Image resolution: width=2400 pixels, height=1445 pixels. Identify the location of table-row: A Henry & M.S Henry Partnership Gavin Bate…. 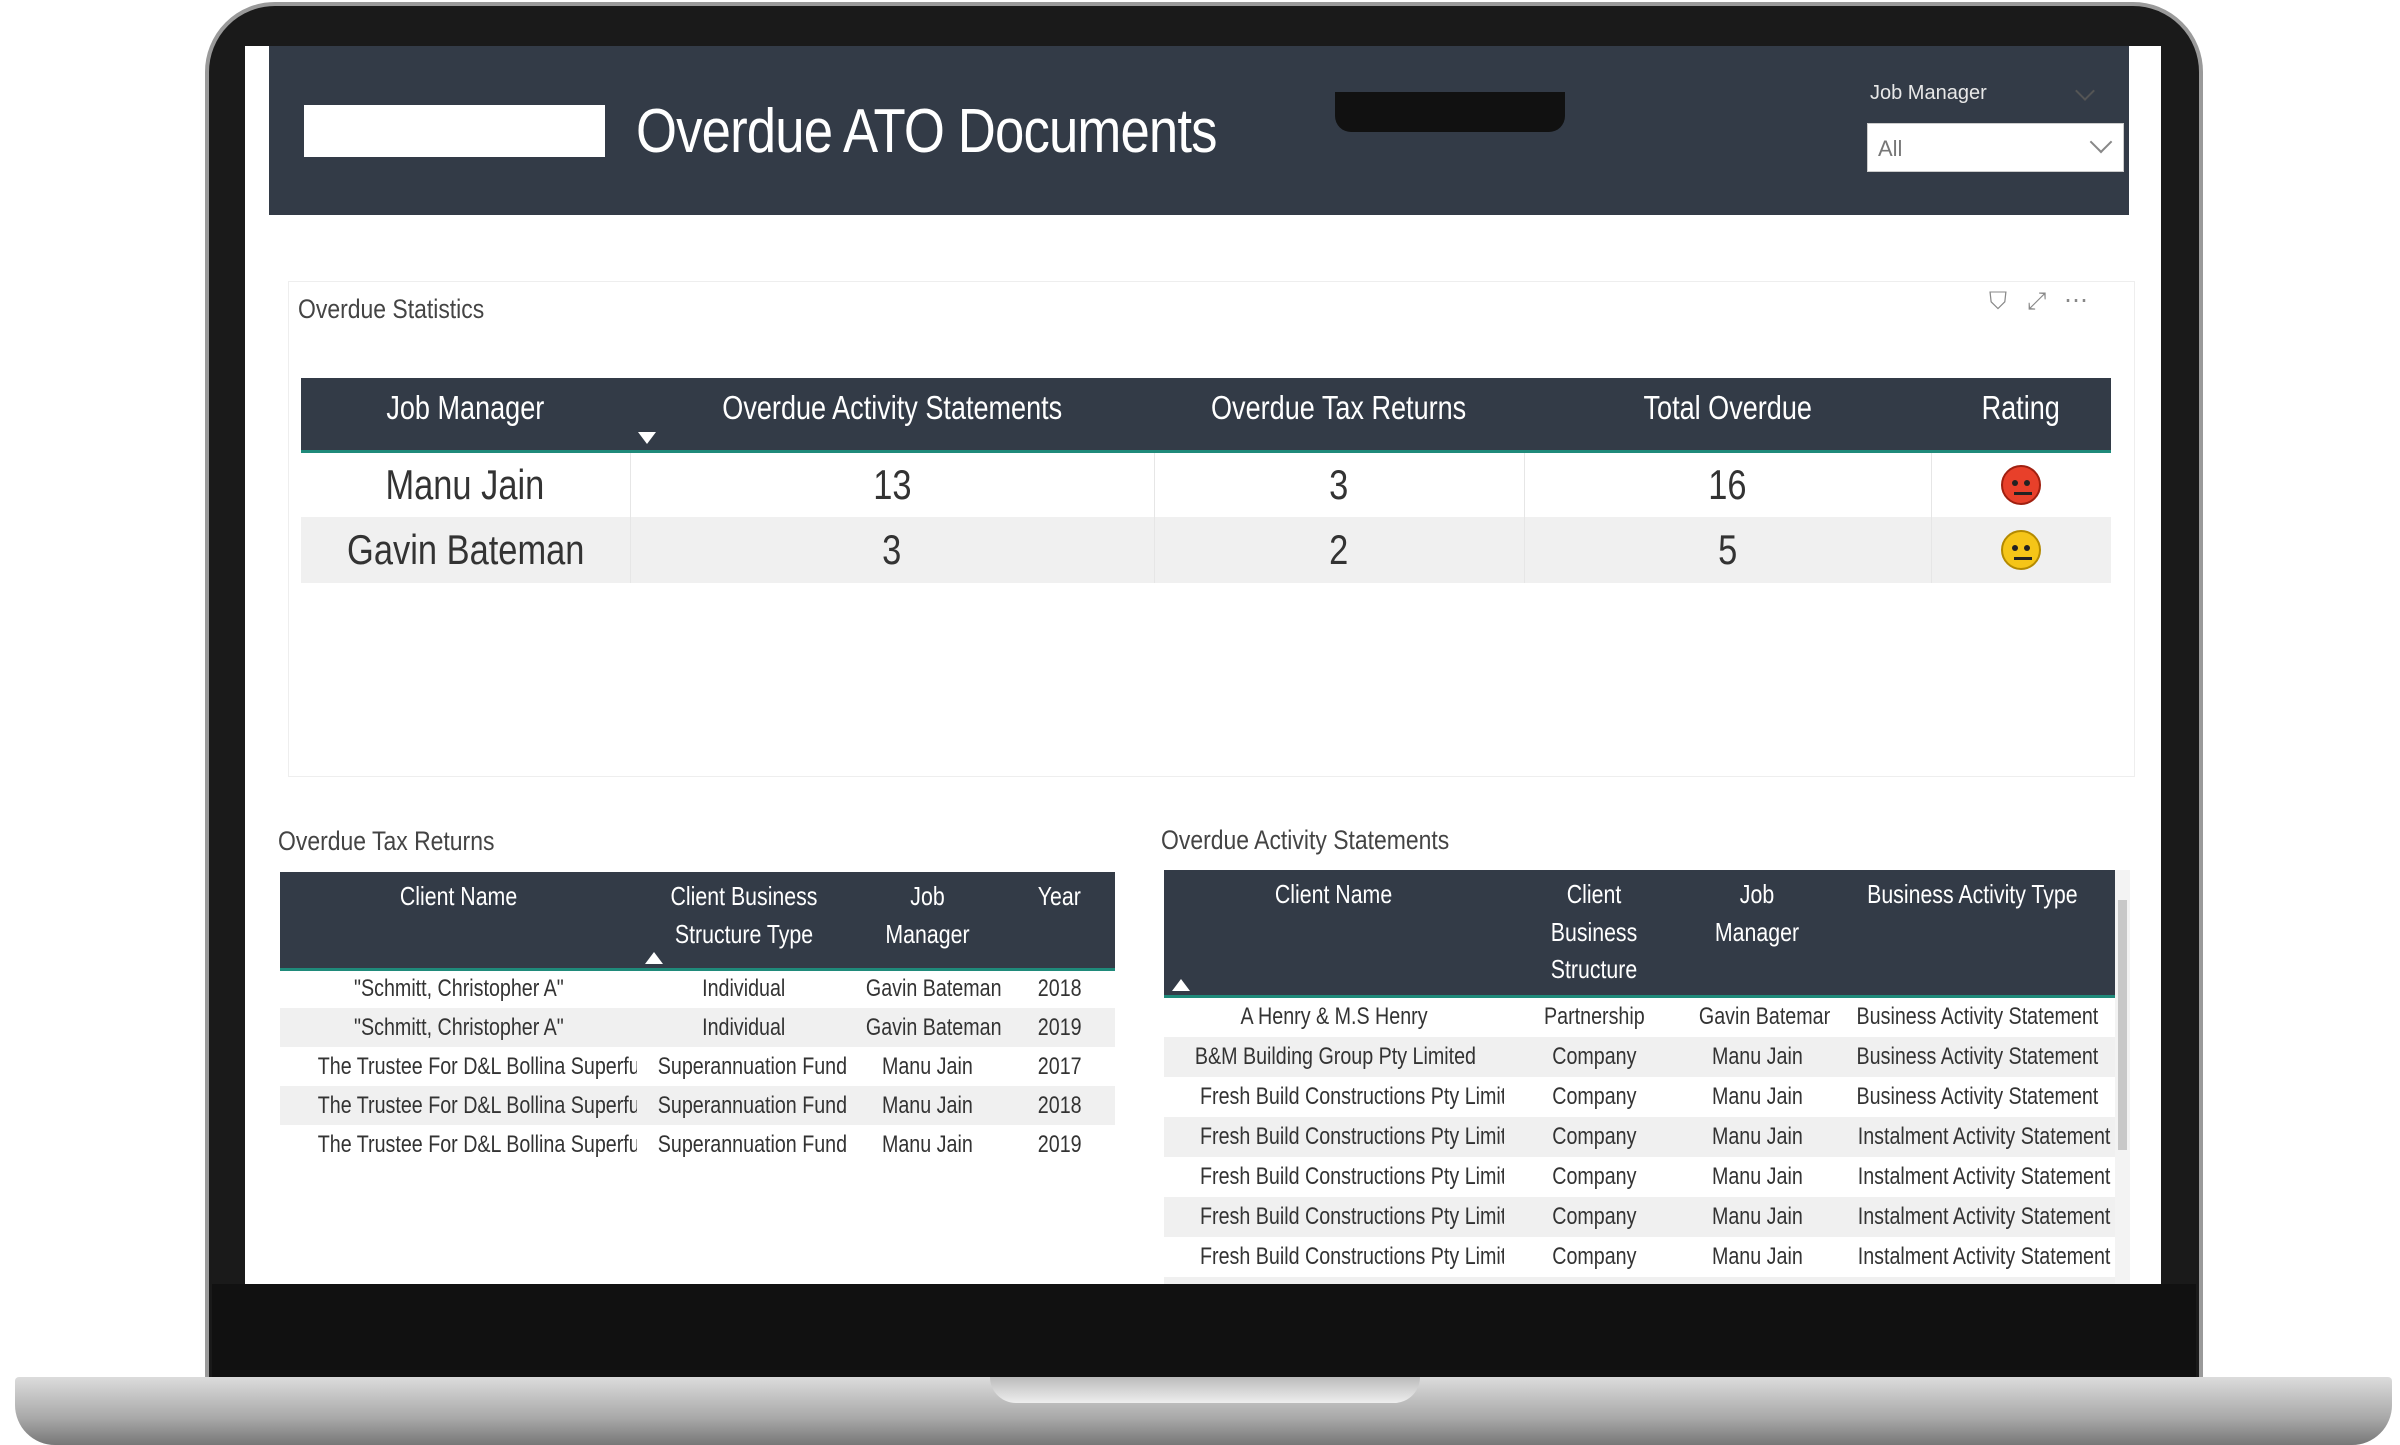
(1639, 1017).